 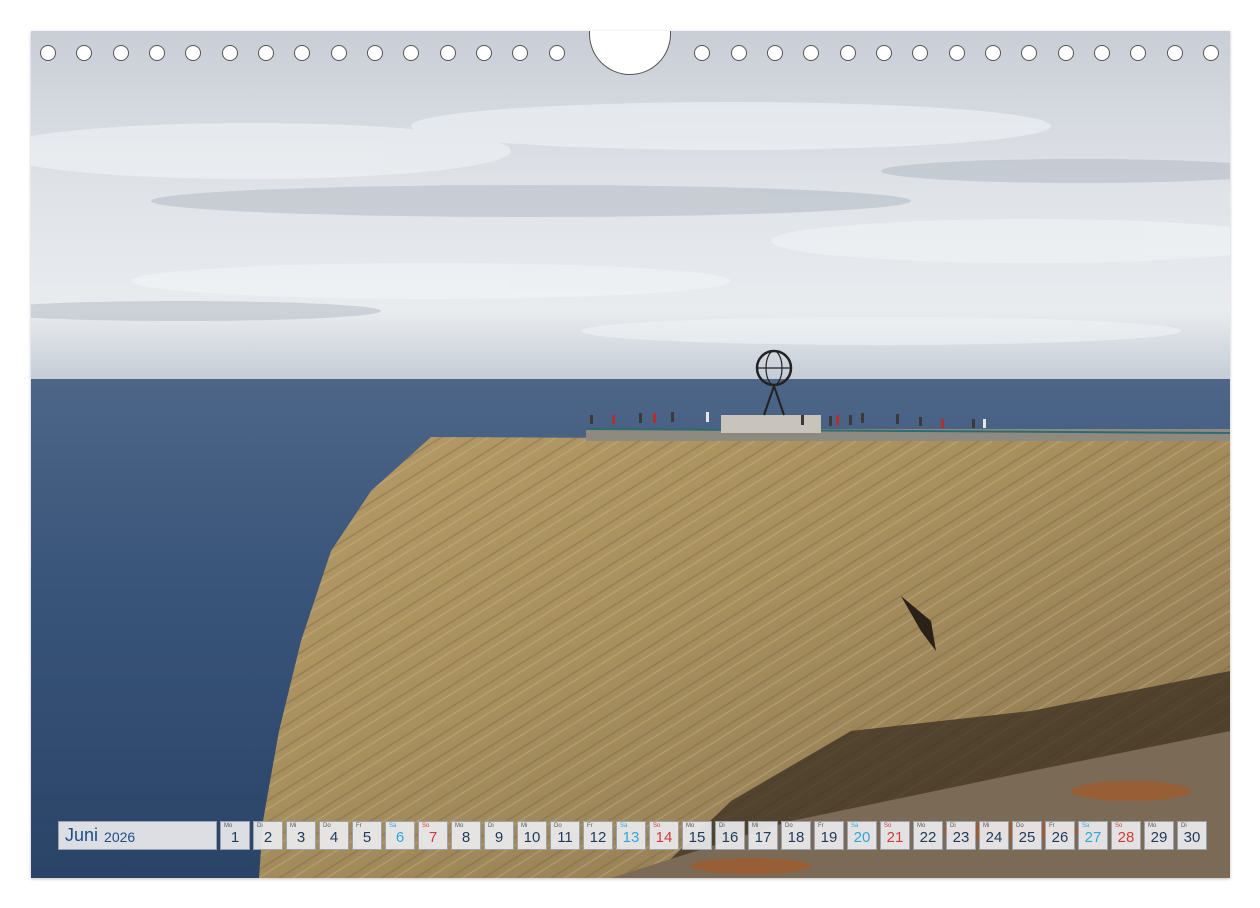 I want to click on day-number: 6, so click(x=400, y=837).